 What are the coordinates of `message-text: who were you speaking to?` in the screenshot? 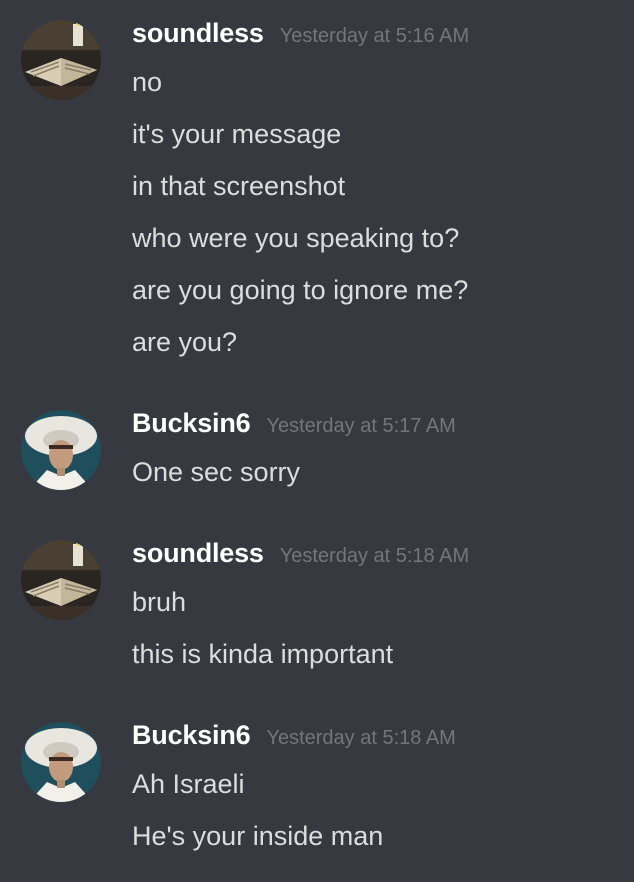 It's located at (296, 238).